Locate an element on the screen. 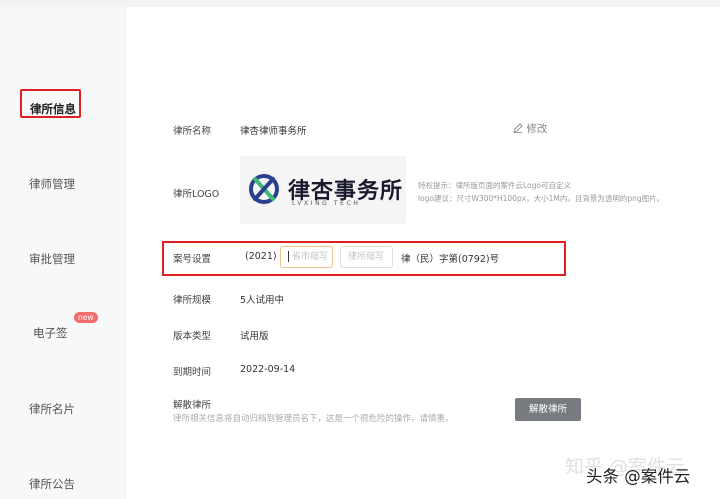  top-bar is located at coordinates (360, 3).